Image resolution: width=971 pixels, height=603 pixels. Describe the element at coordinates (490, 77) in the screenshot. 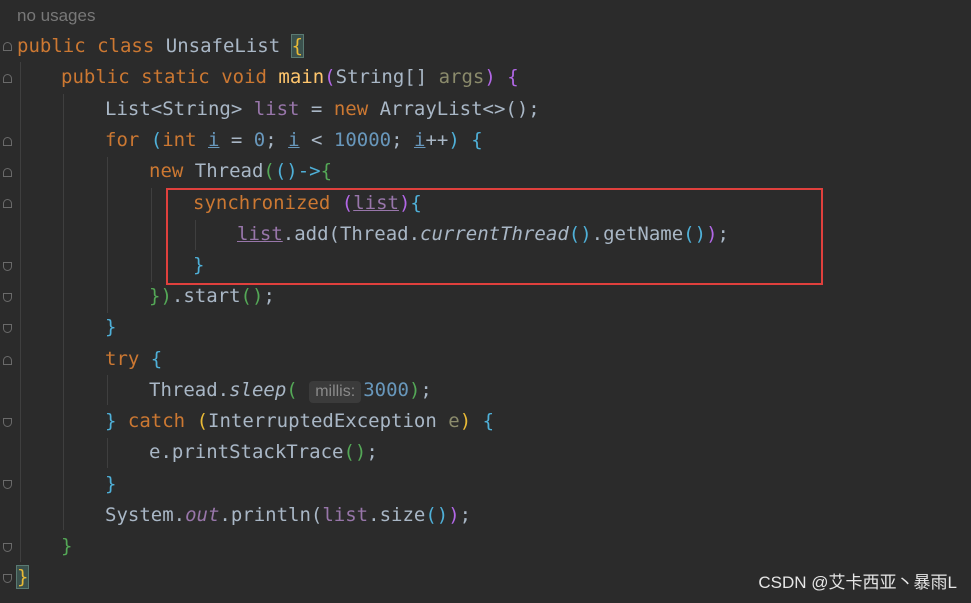

I see `paren: )` at that location.